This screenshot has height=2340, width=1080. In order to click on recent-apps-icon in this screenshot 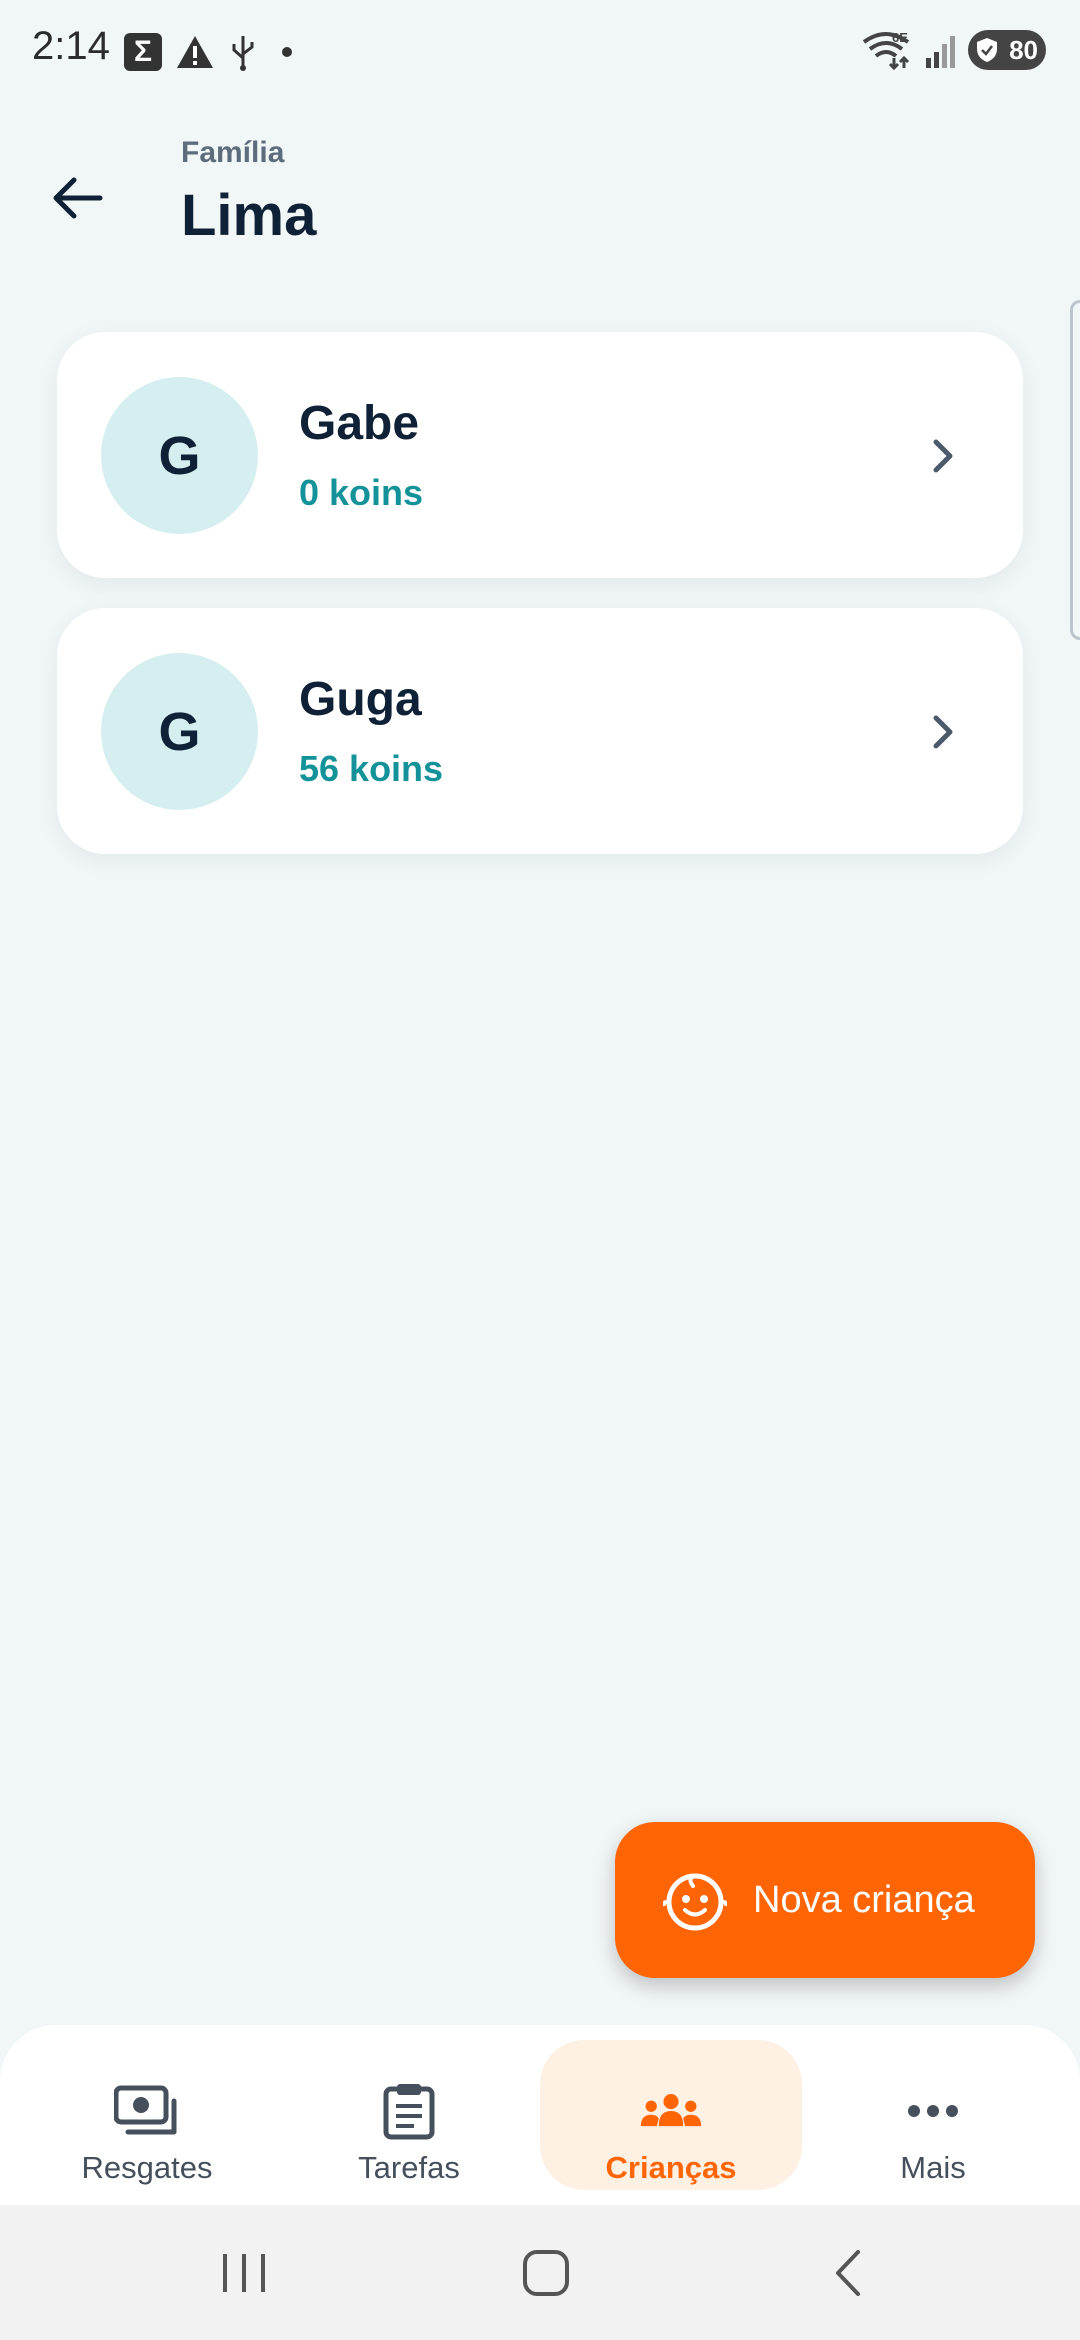, I will do `click(244, 2273)`.